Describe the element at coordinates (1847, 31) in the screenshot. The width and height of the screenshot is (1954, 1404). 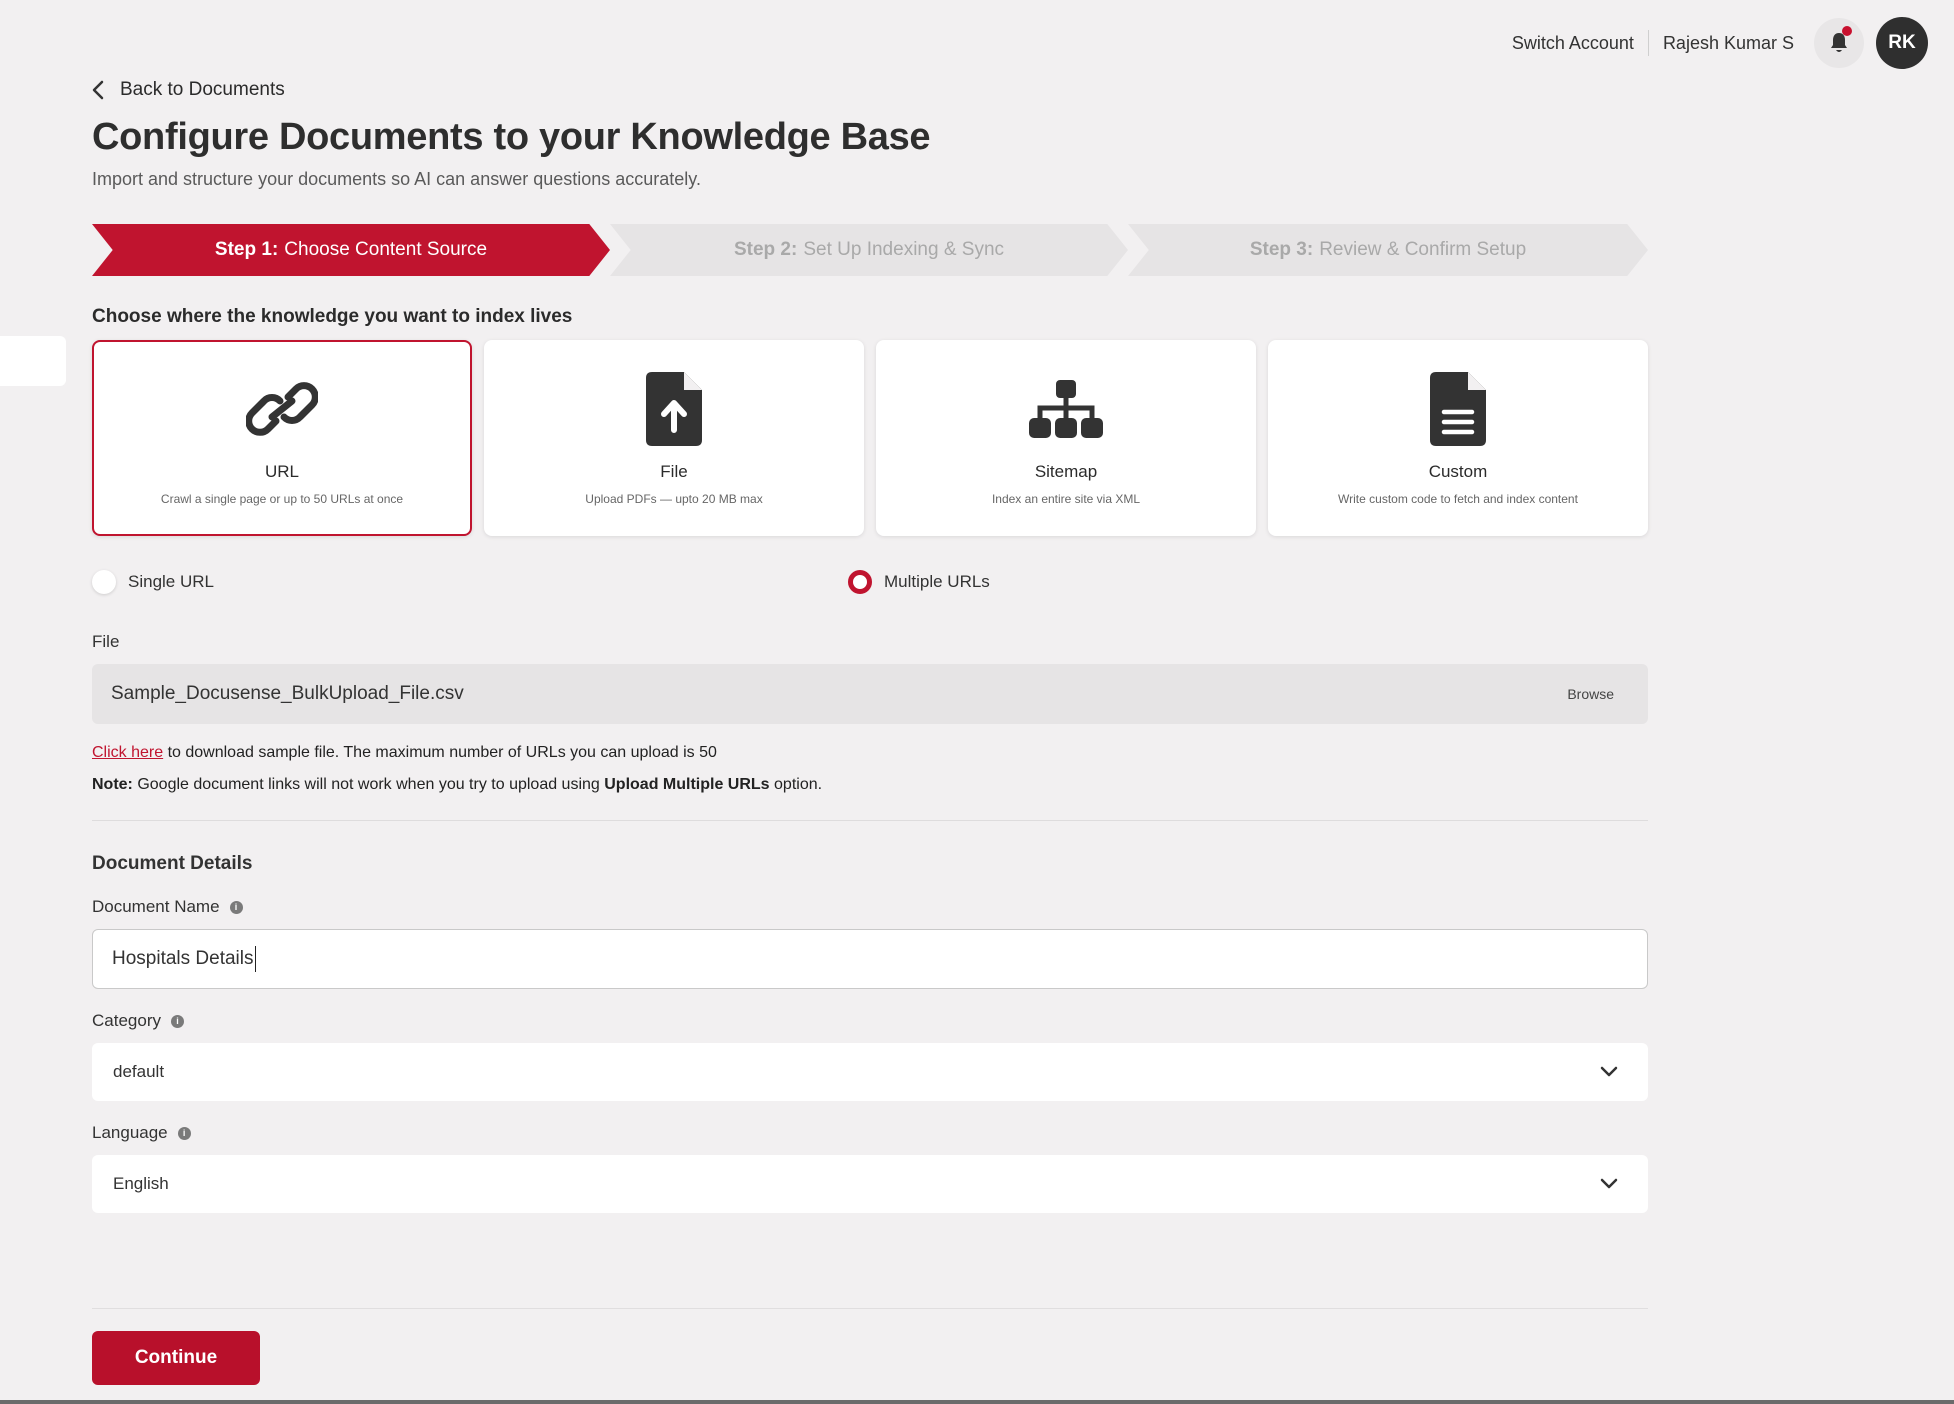
I see `notification-badge` at that location.